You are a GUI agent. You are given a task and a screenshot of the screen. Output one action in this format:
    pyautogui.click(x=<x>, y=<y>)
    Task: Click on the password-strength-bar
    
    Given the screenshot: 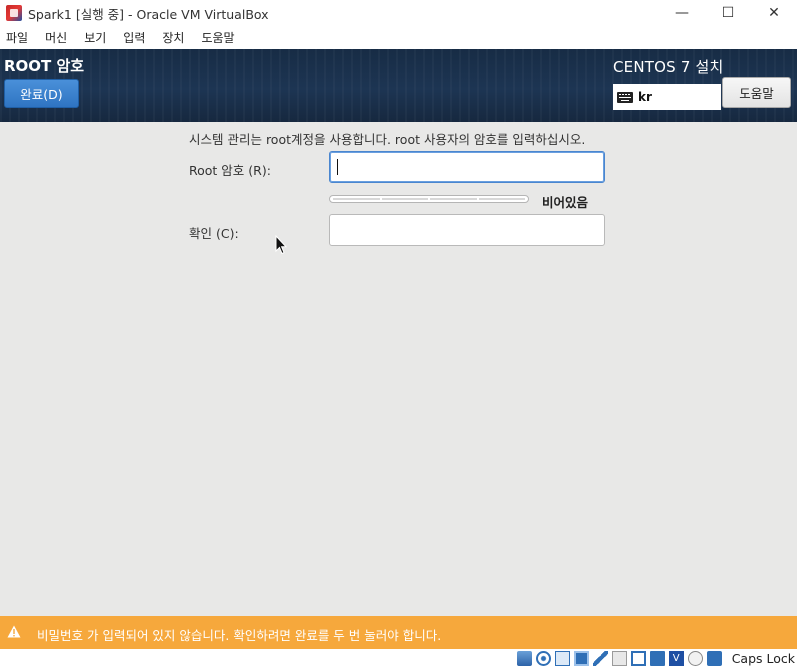 What is the action you would take?
    pyautogui.click(x=429, y=199)
    